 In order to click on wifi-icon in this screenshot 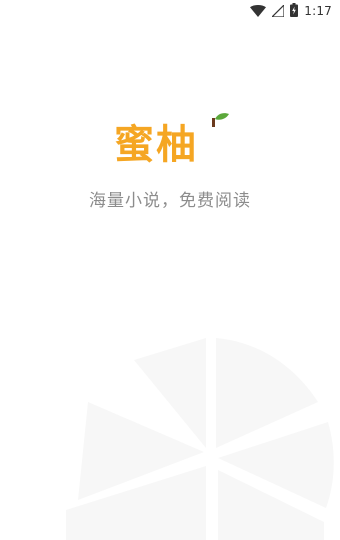, I will do `click(258, 11)`.